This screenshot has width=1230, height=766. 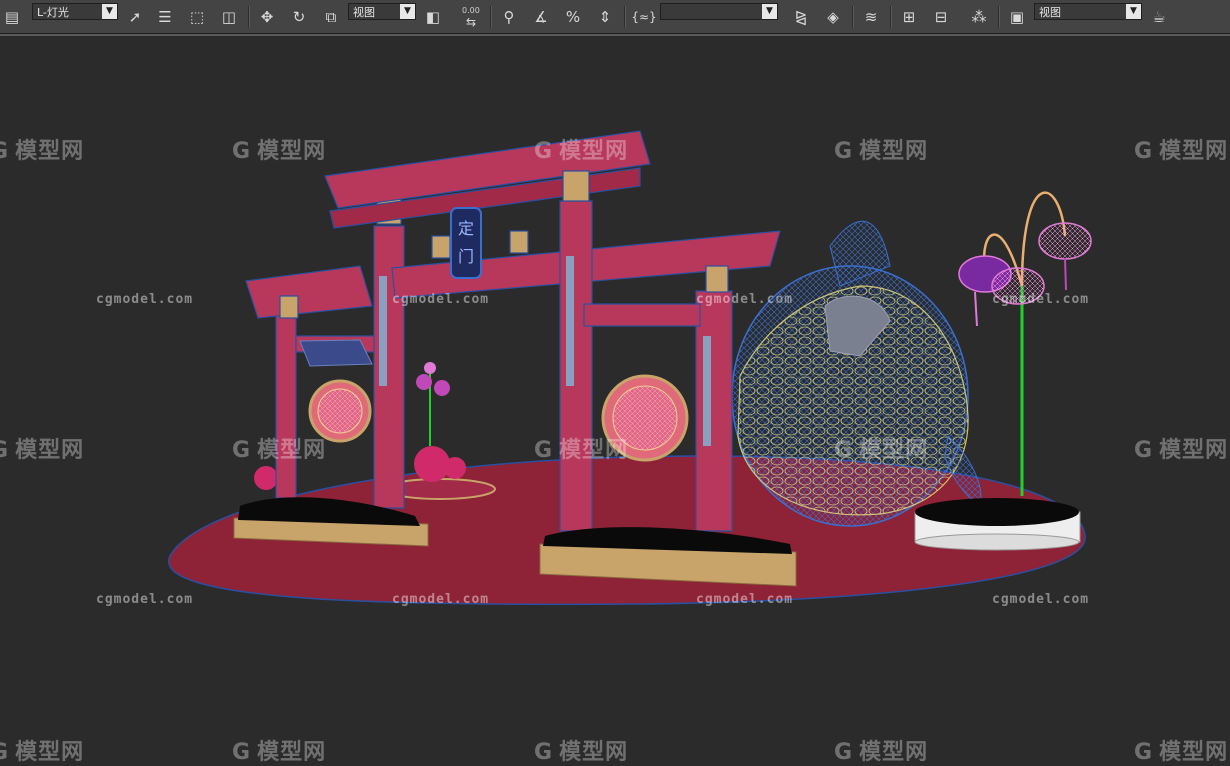 I want to click on gate-sign: 定 门, so click(x=466, y=243).